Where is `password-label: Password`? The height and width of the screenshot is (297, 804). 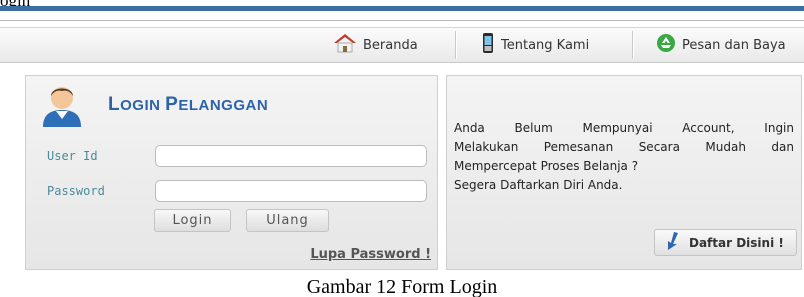
password-label: Password is located at coordinates (76, 191).